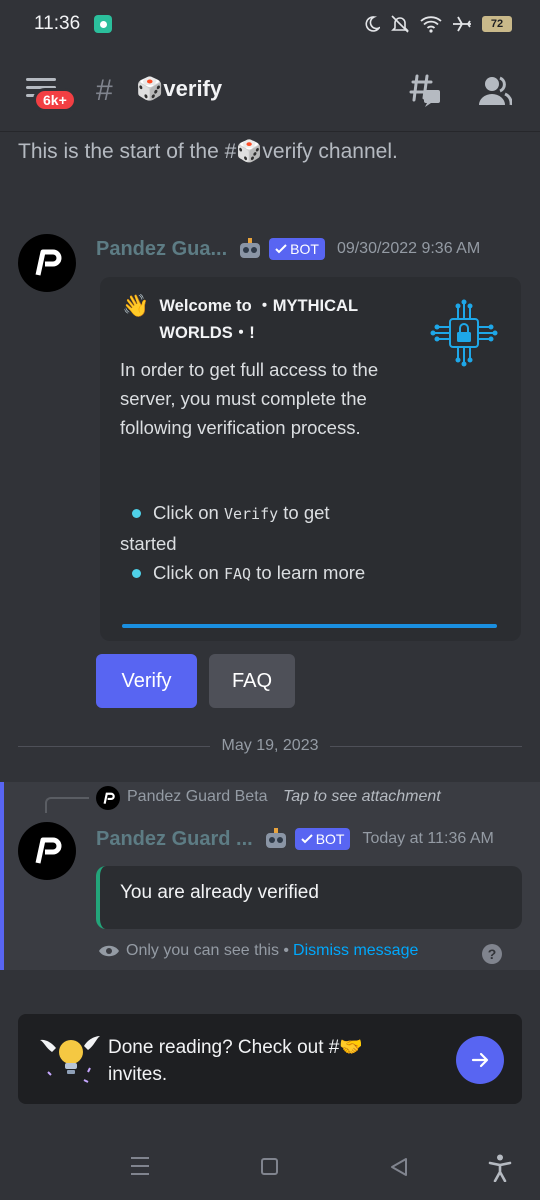  What do you see at coordinates (146, 681) in the screenshot?
I see `verify-button: Verify` at bounding box center [146, 681].